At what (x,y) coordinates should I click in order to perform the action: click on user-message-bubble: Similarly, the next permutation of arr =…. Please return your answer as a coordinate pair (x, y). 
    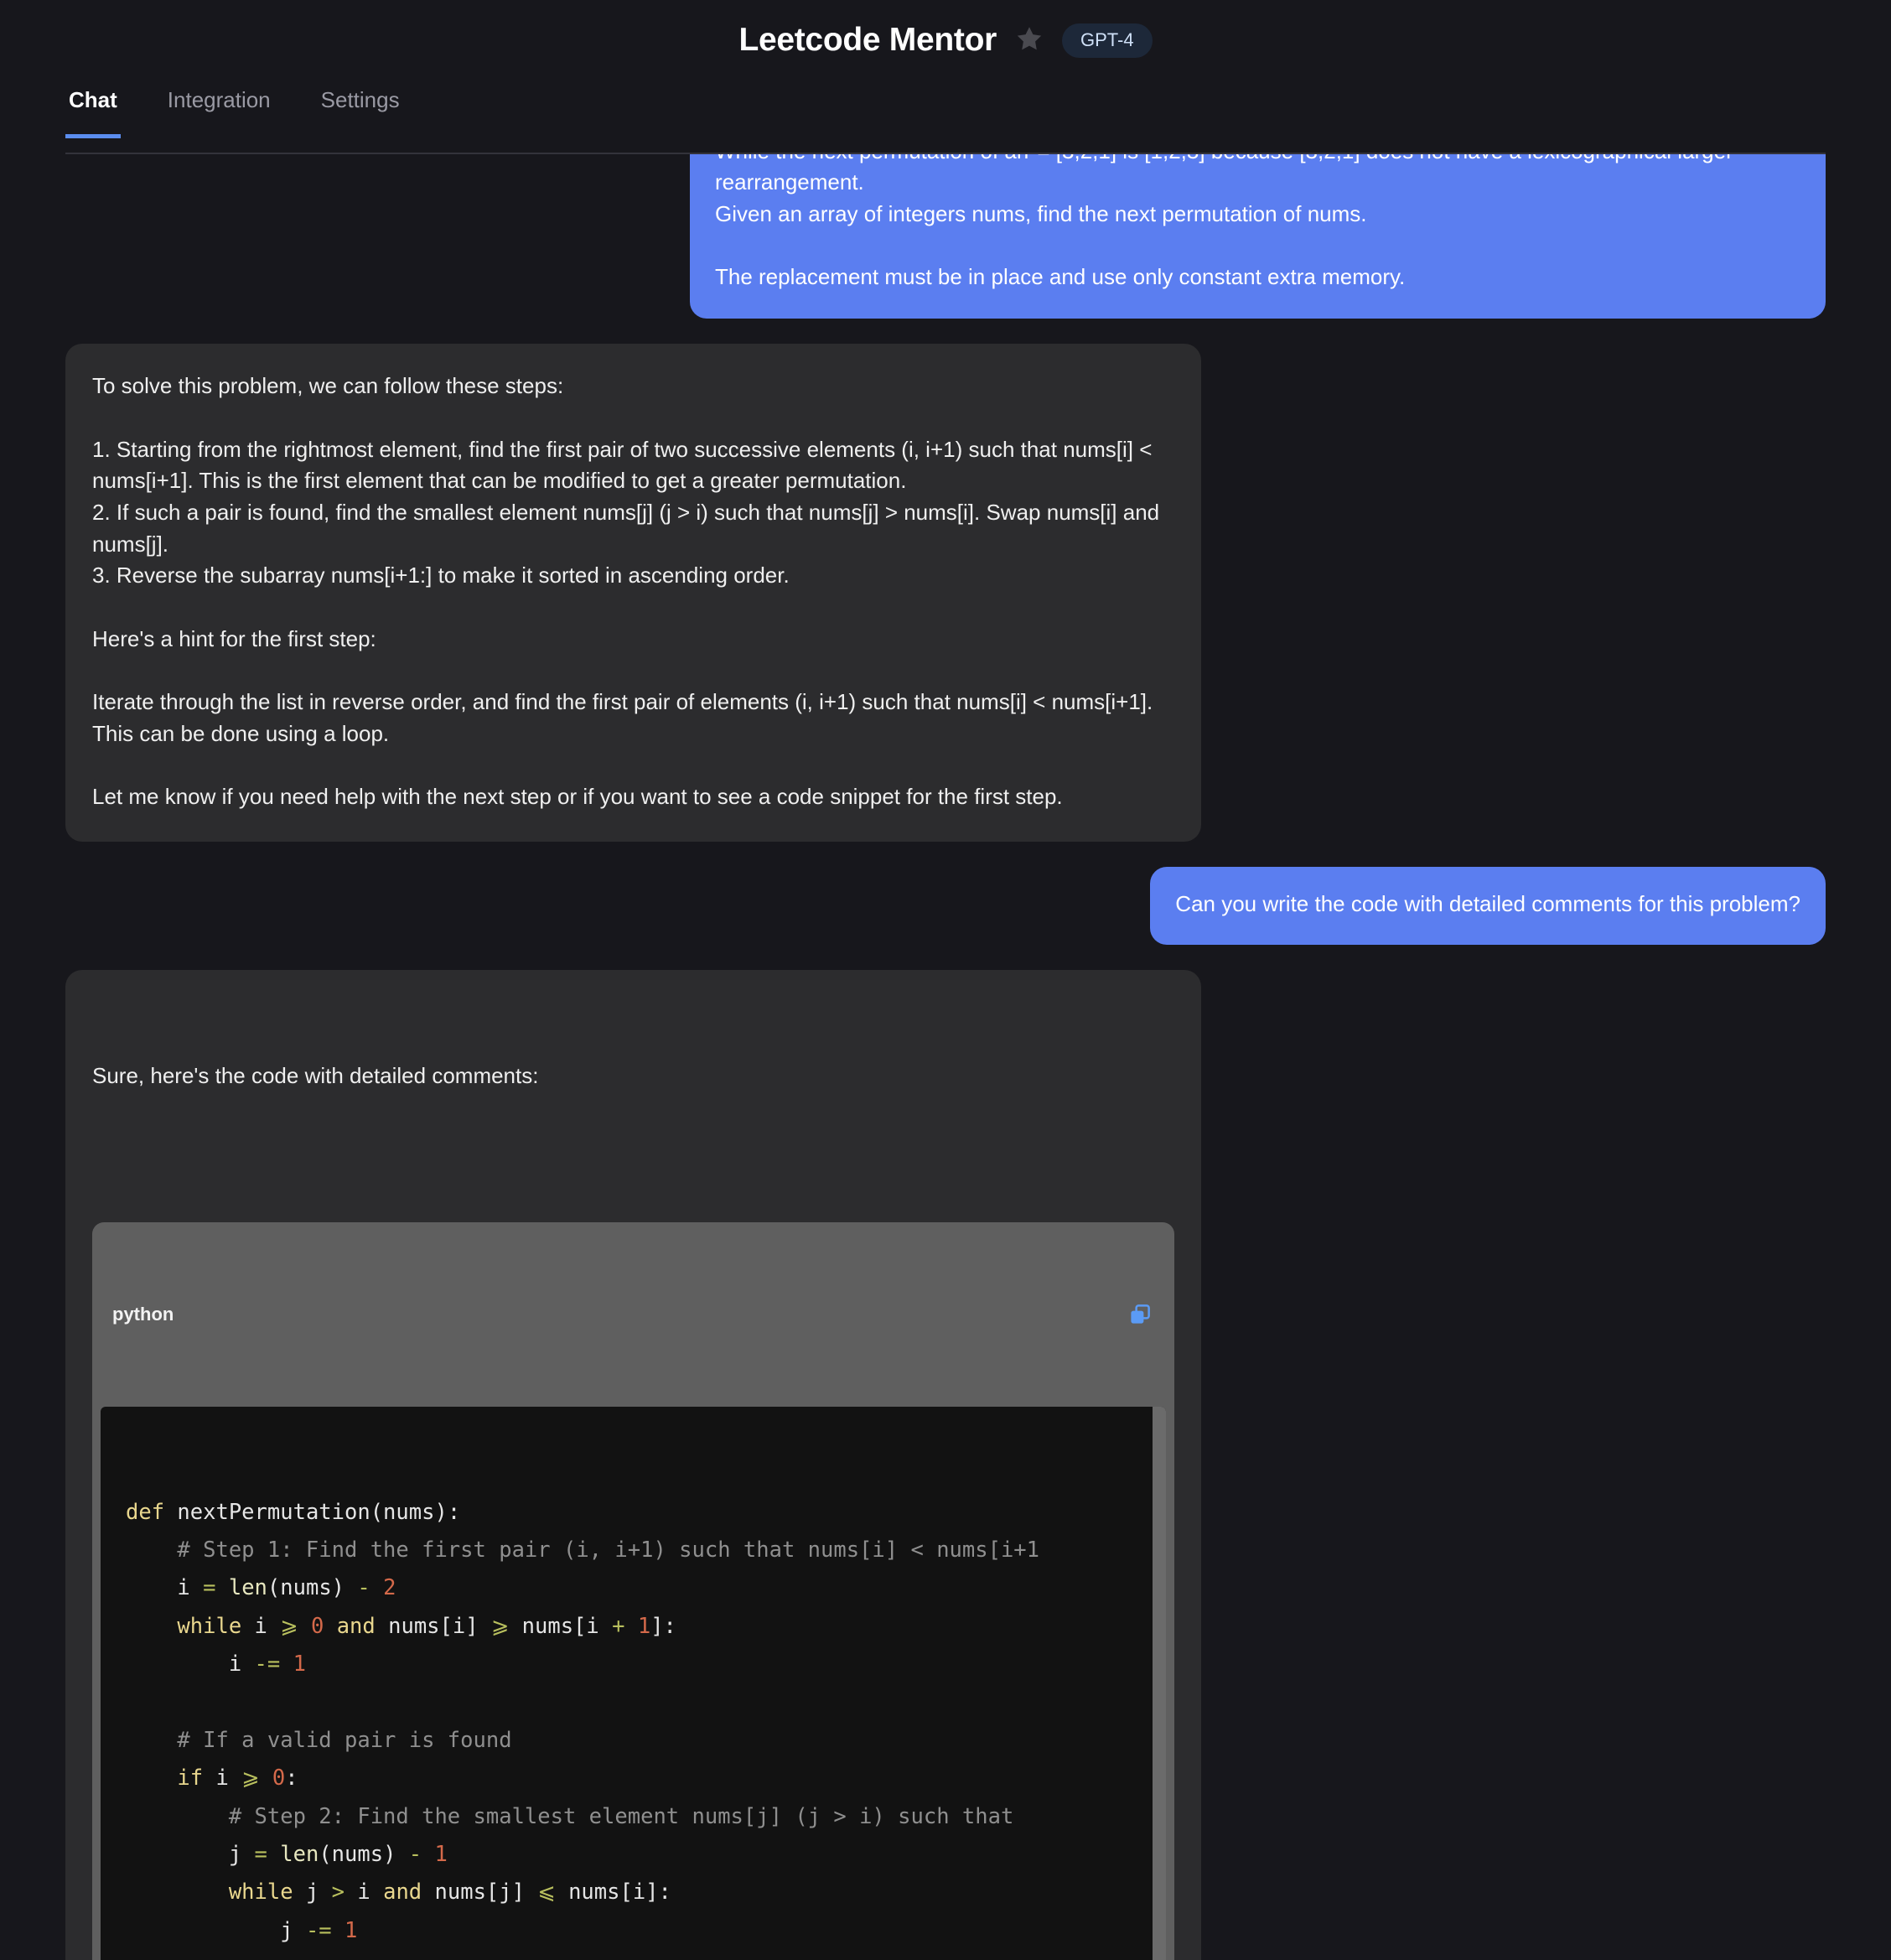
    Looking at the image, I should click on (1258, 236).